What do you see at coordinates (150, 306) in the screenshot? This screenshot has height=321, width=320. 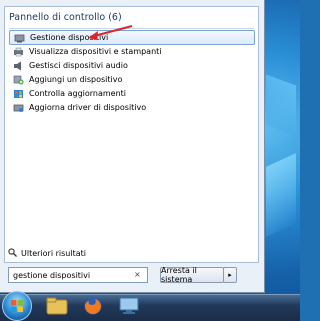 I see `taskbar` at bounding box center [150, 306].